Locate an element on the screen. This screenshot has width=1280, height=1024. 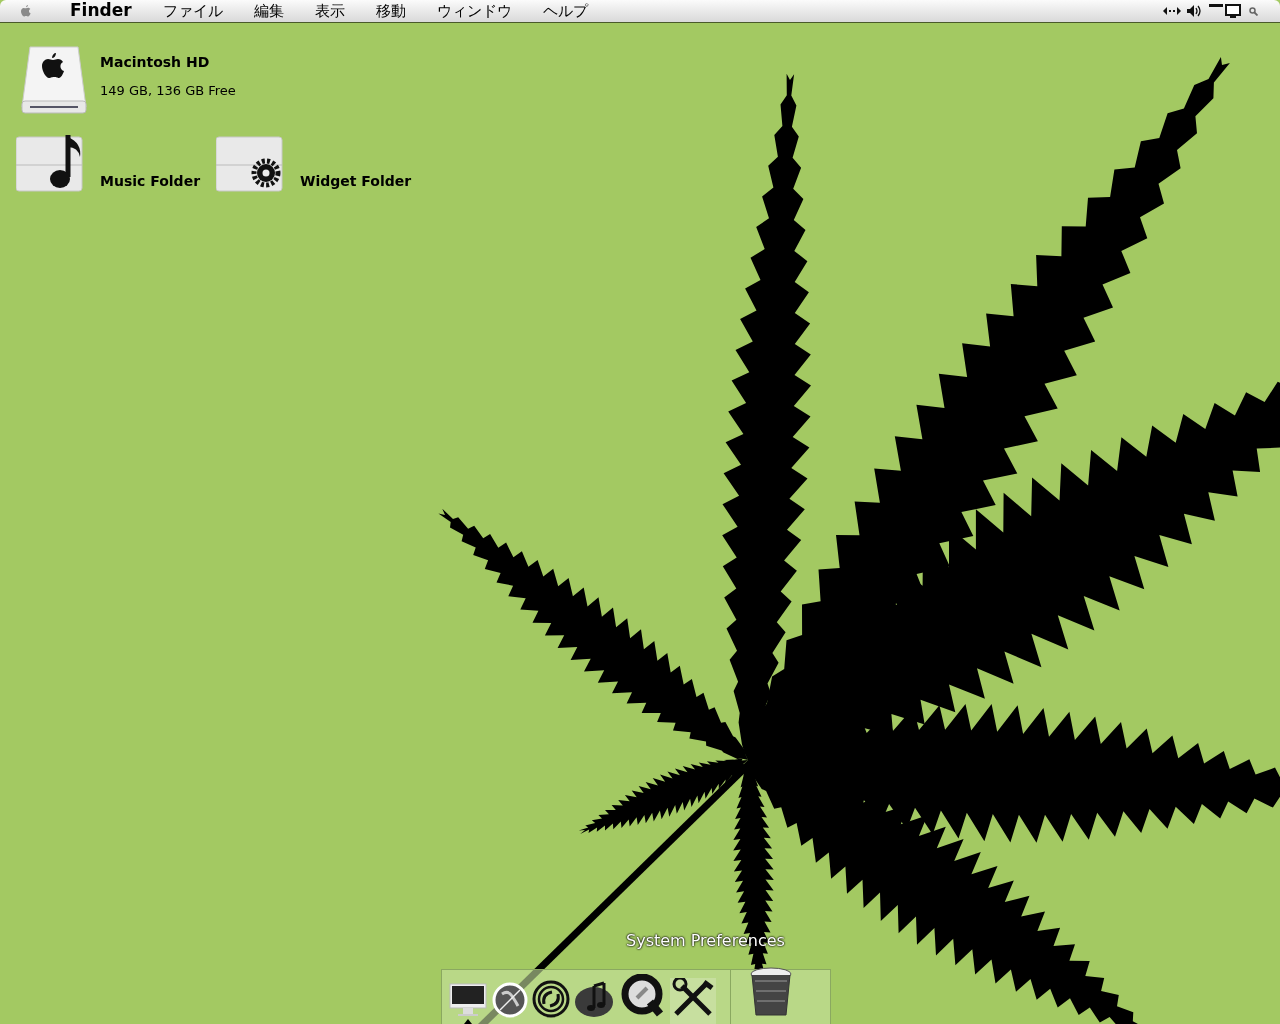
menu-item: 編集 is located at coordinates (268, 11).